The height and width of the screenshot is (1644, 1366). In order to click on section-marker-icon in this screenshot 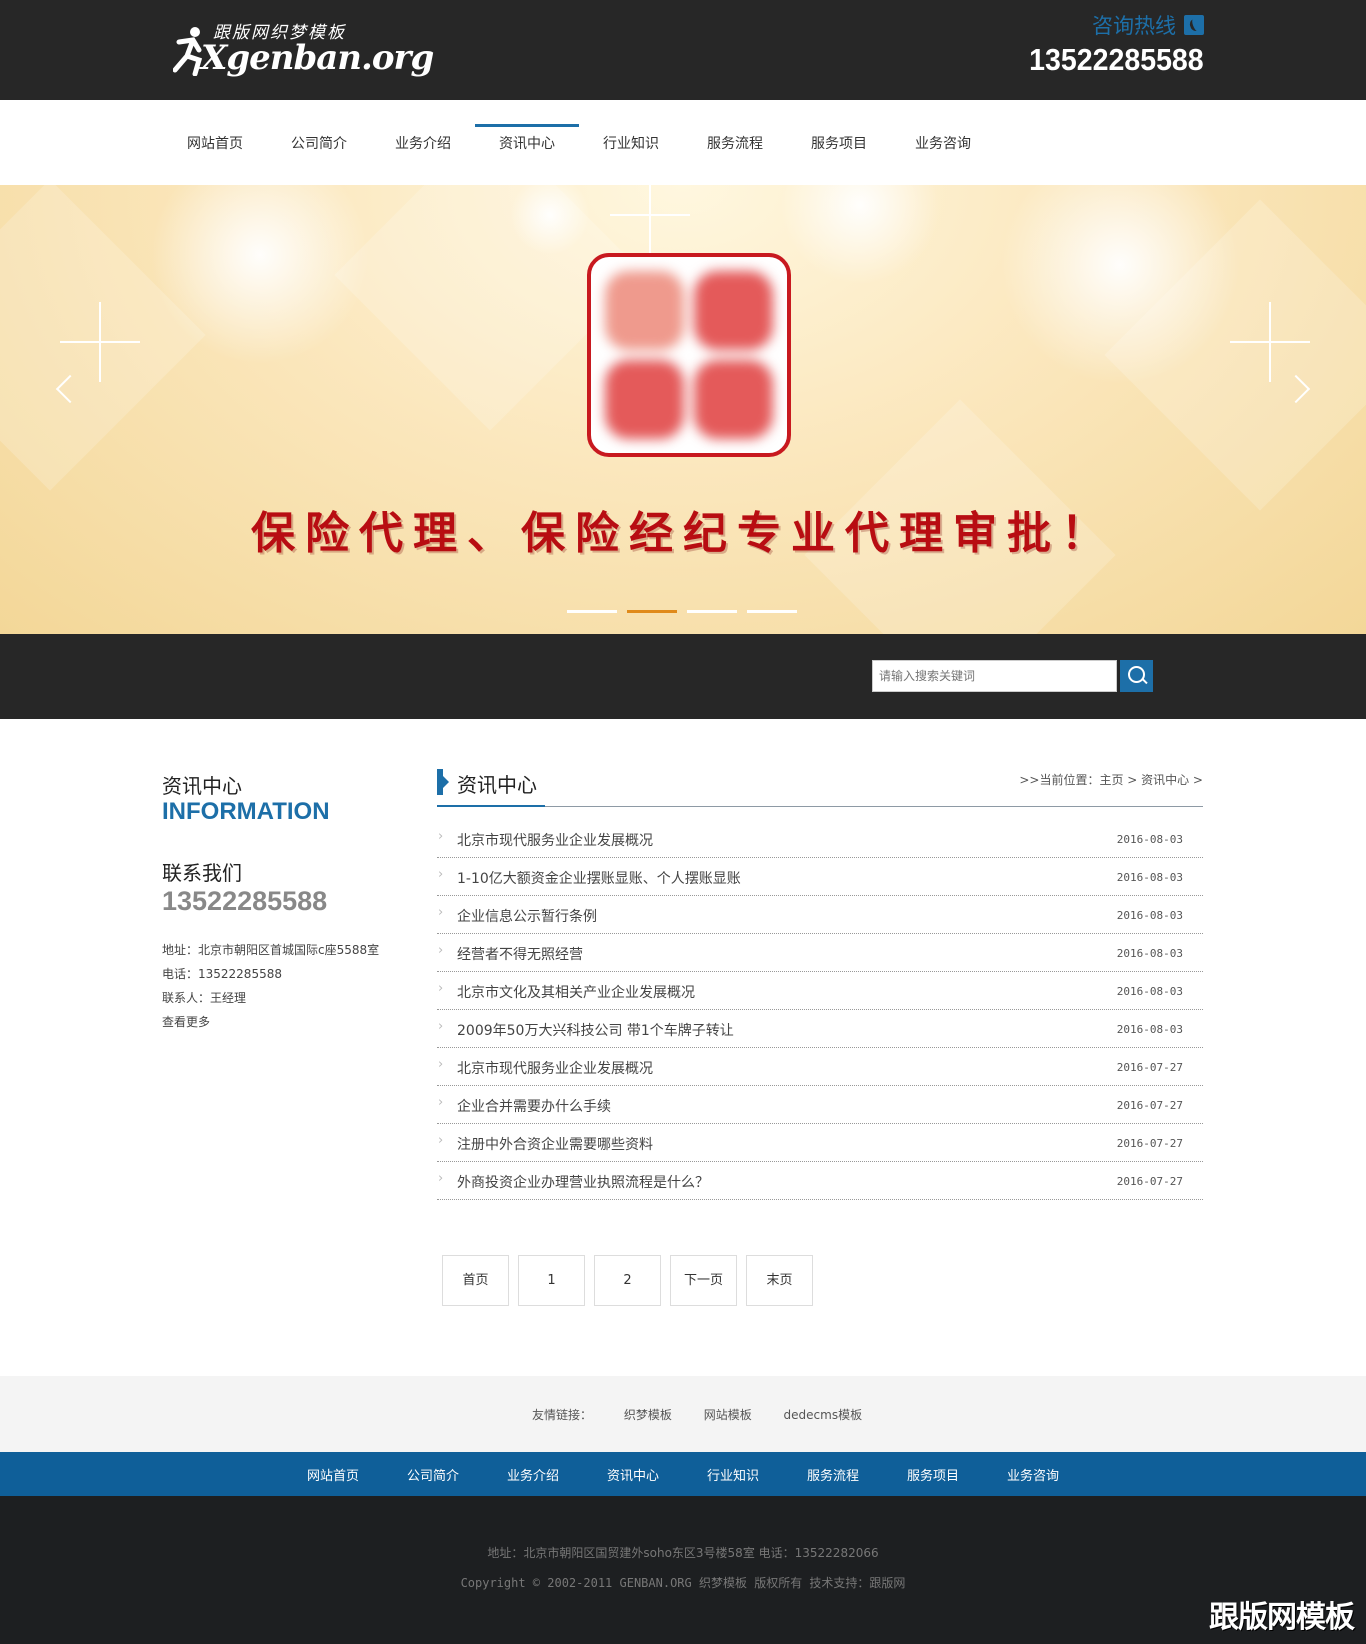, I will do `click(443, 782)`.